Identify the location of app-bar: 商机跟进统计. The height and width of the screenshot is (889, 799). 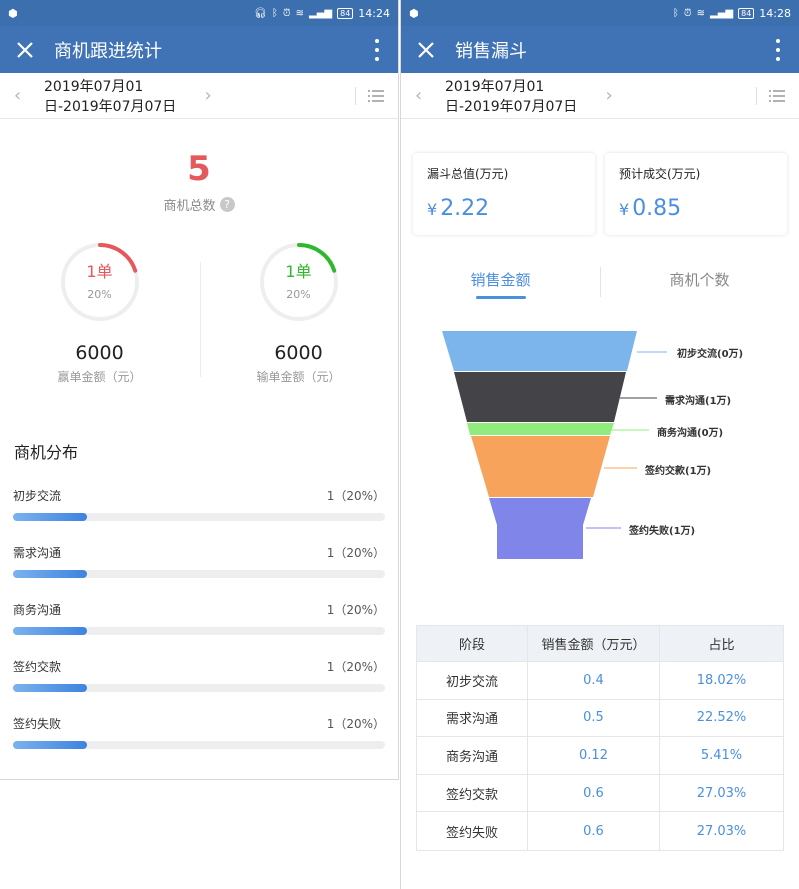
(199, 49).